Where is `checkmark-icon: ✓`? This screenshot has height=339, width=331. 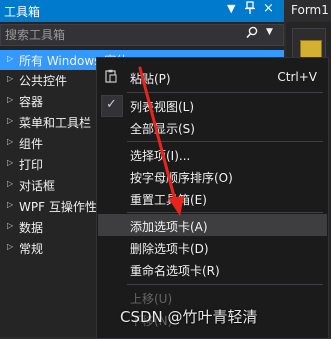
checkmark-icon: ✓ is located at coordinates (111, 104).